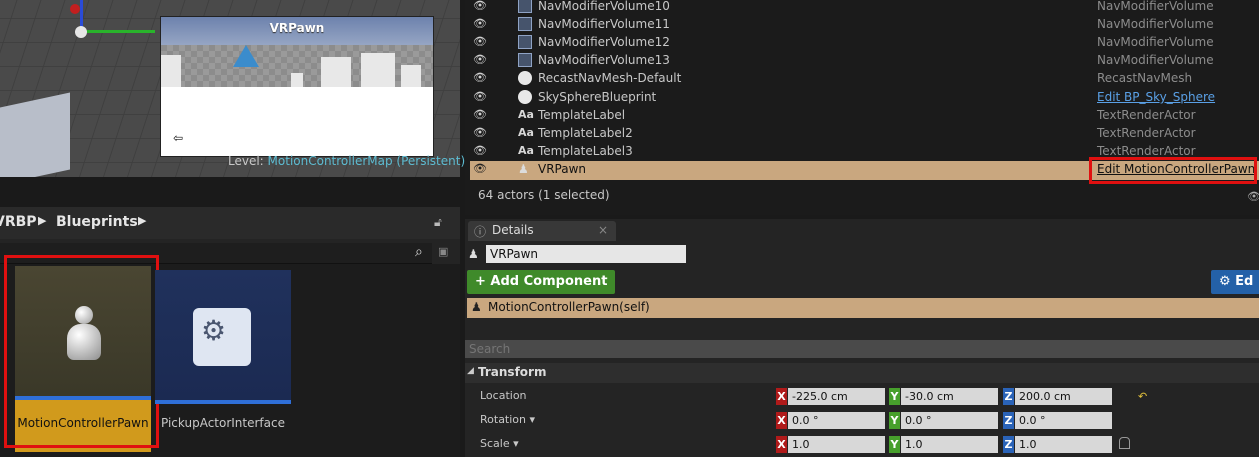 Image resolution: width=1259 pixels, height=457 pixels. What do you see at coordinates (513, 230) in the screenshot?
I see `tab-label: Details` at bounding box center [513, 230].